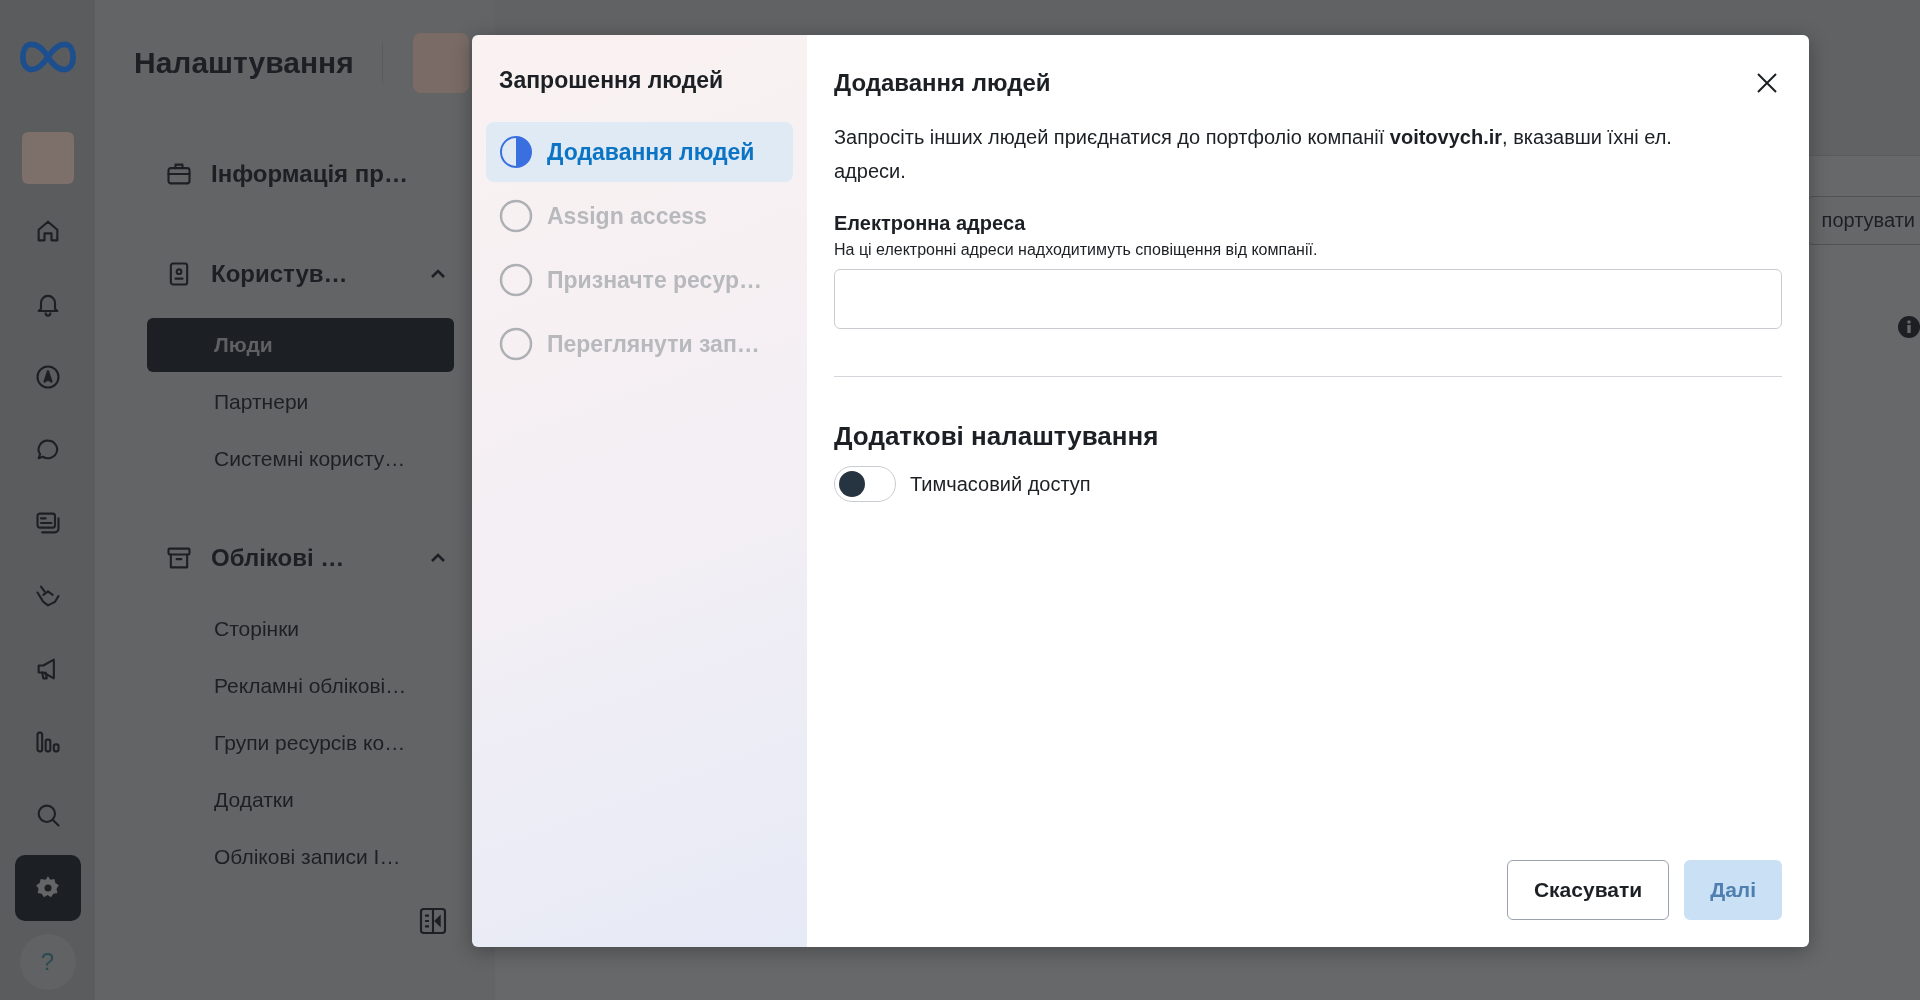  What do you see at coordinates (300, 800) in the screenshot?
I see `sidebar-item: Додатки` at bounding box center [300, 800].